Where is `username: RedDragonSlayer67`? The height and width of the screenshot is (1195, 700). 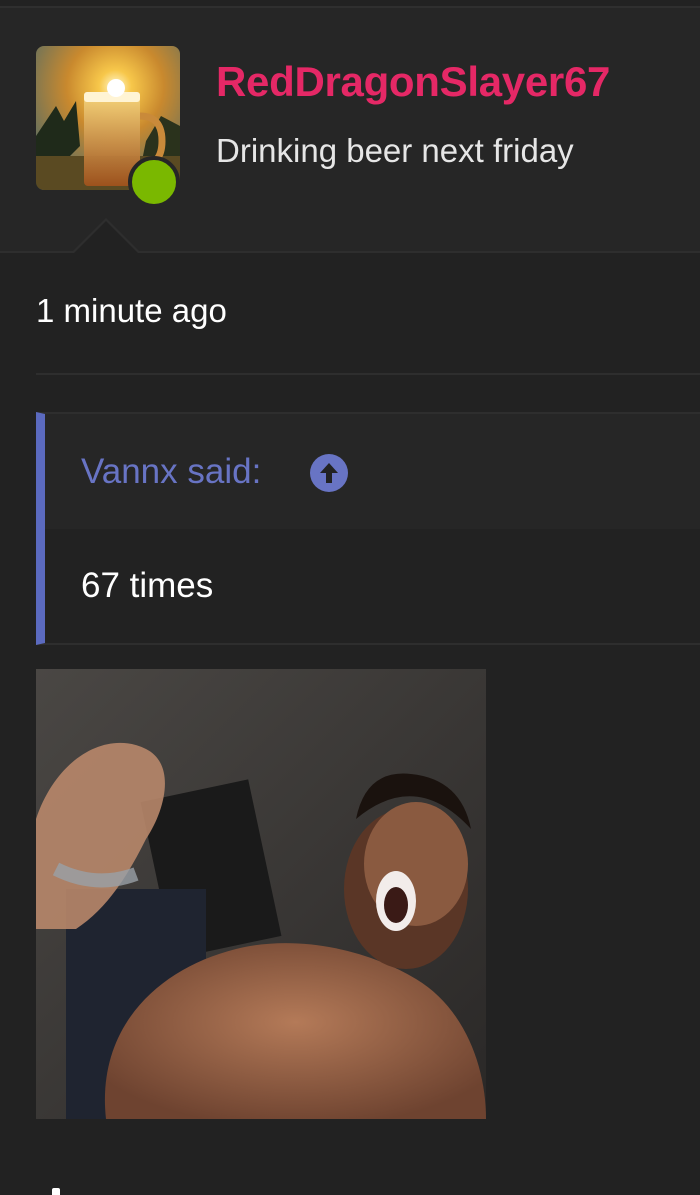
username: RedDragonSlayer67 is located at coordinates (413, 82).